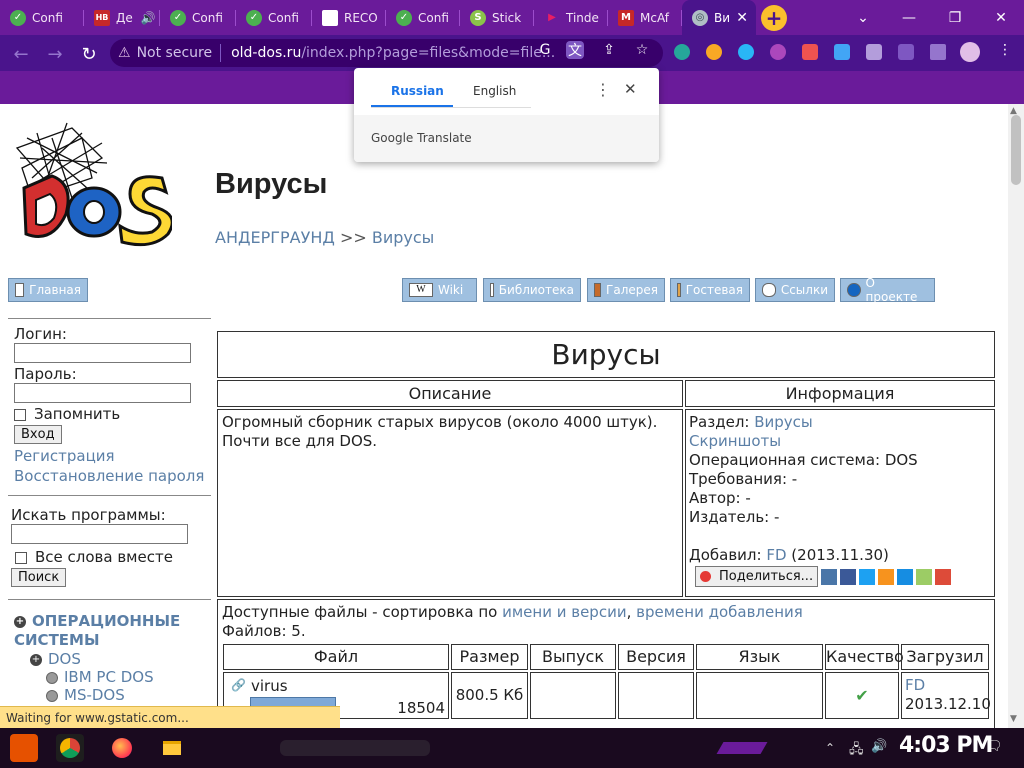 The height and width of the screenshot is (768, 1024). What do you see at coordinates (856, 751) in the screenshot?
I see `network-icon: 🖧` at bounding box center [856, 751].